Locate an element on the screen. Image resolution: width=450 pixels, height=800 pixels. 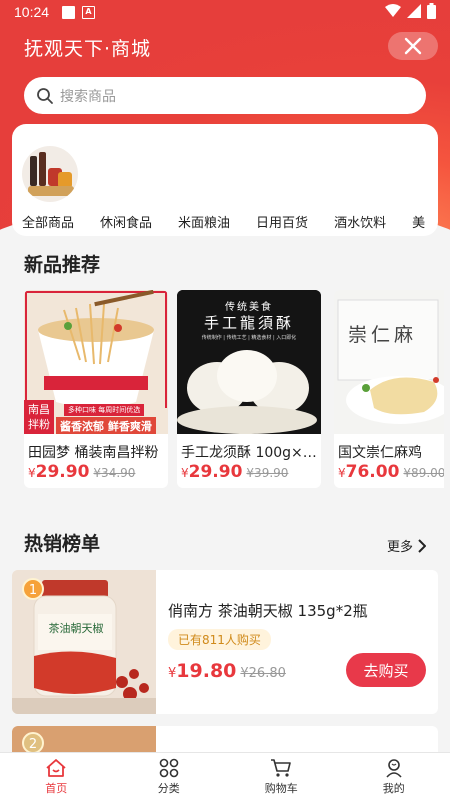
buy-button: 去购买 is located at coordinates (386, 670).